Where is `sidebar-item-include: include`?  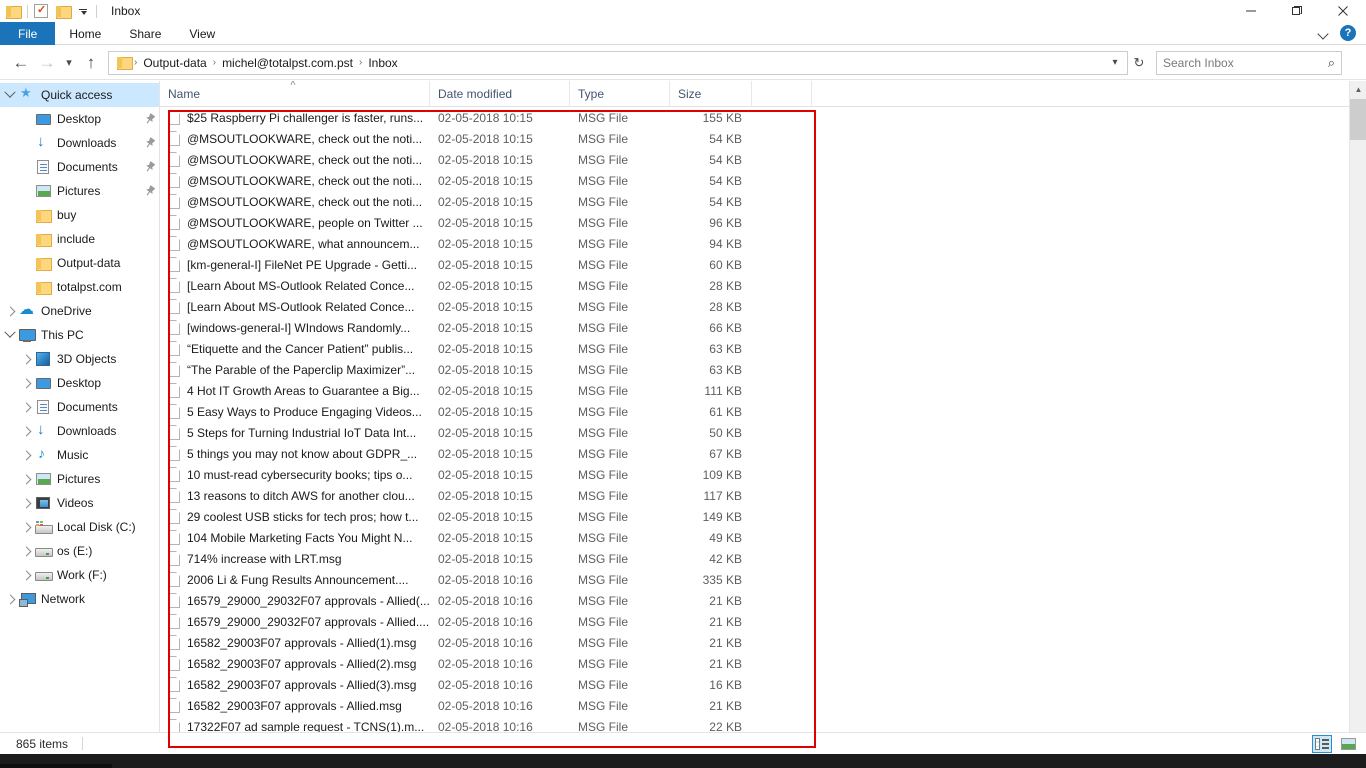
sidebar-item-include: include is located at coordinates (79, 239).